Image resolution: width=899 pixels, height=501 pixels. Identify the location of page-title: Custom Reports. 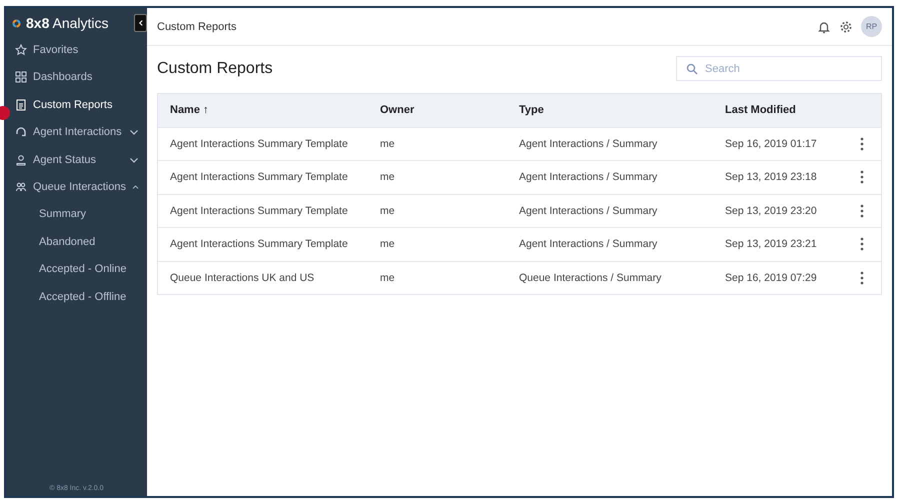
(215, 69).